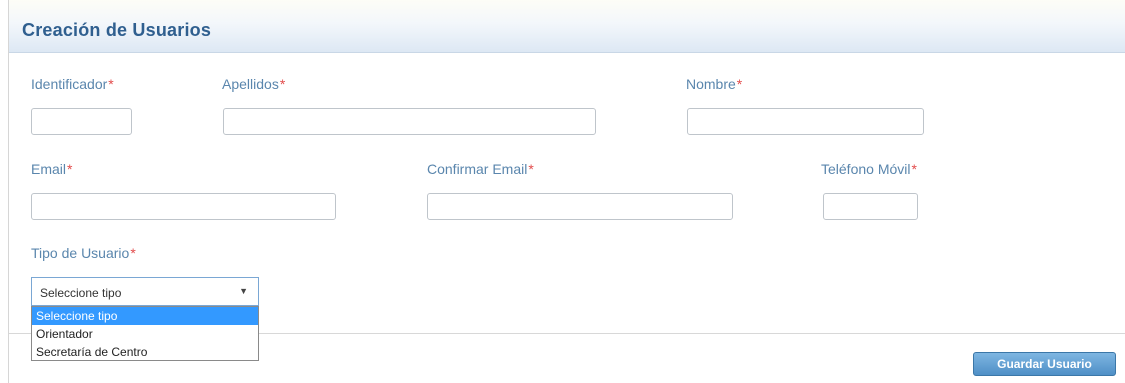  Describe the element at coordinates (145, 291) in the screenshot. I see `tipo-usuario-select: Seleccione tipo ▼` at that location.